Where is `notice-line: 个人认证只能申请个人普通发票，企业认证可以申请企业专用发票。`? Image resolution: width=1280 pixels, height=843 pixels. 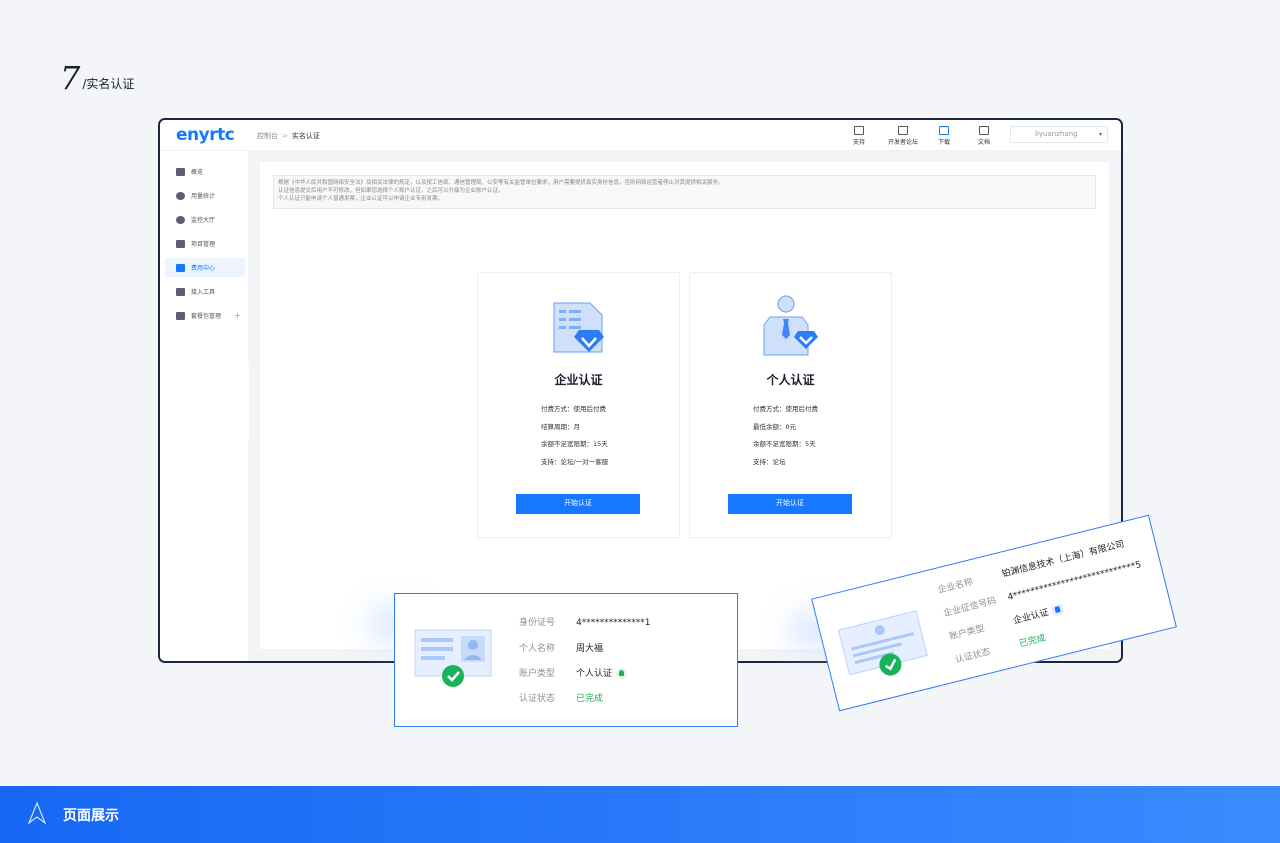 notice-line: 个人认证只能申请个人普通发票，企业认证可以申请企业专用发票。 is located at coordinates (361, 199).